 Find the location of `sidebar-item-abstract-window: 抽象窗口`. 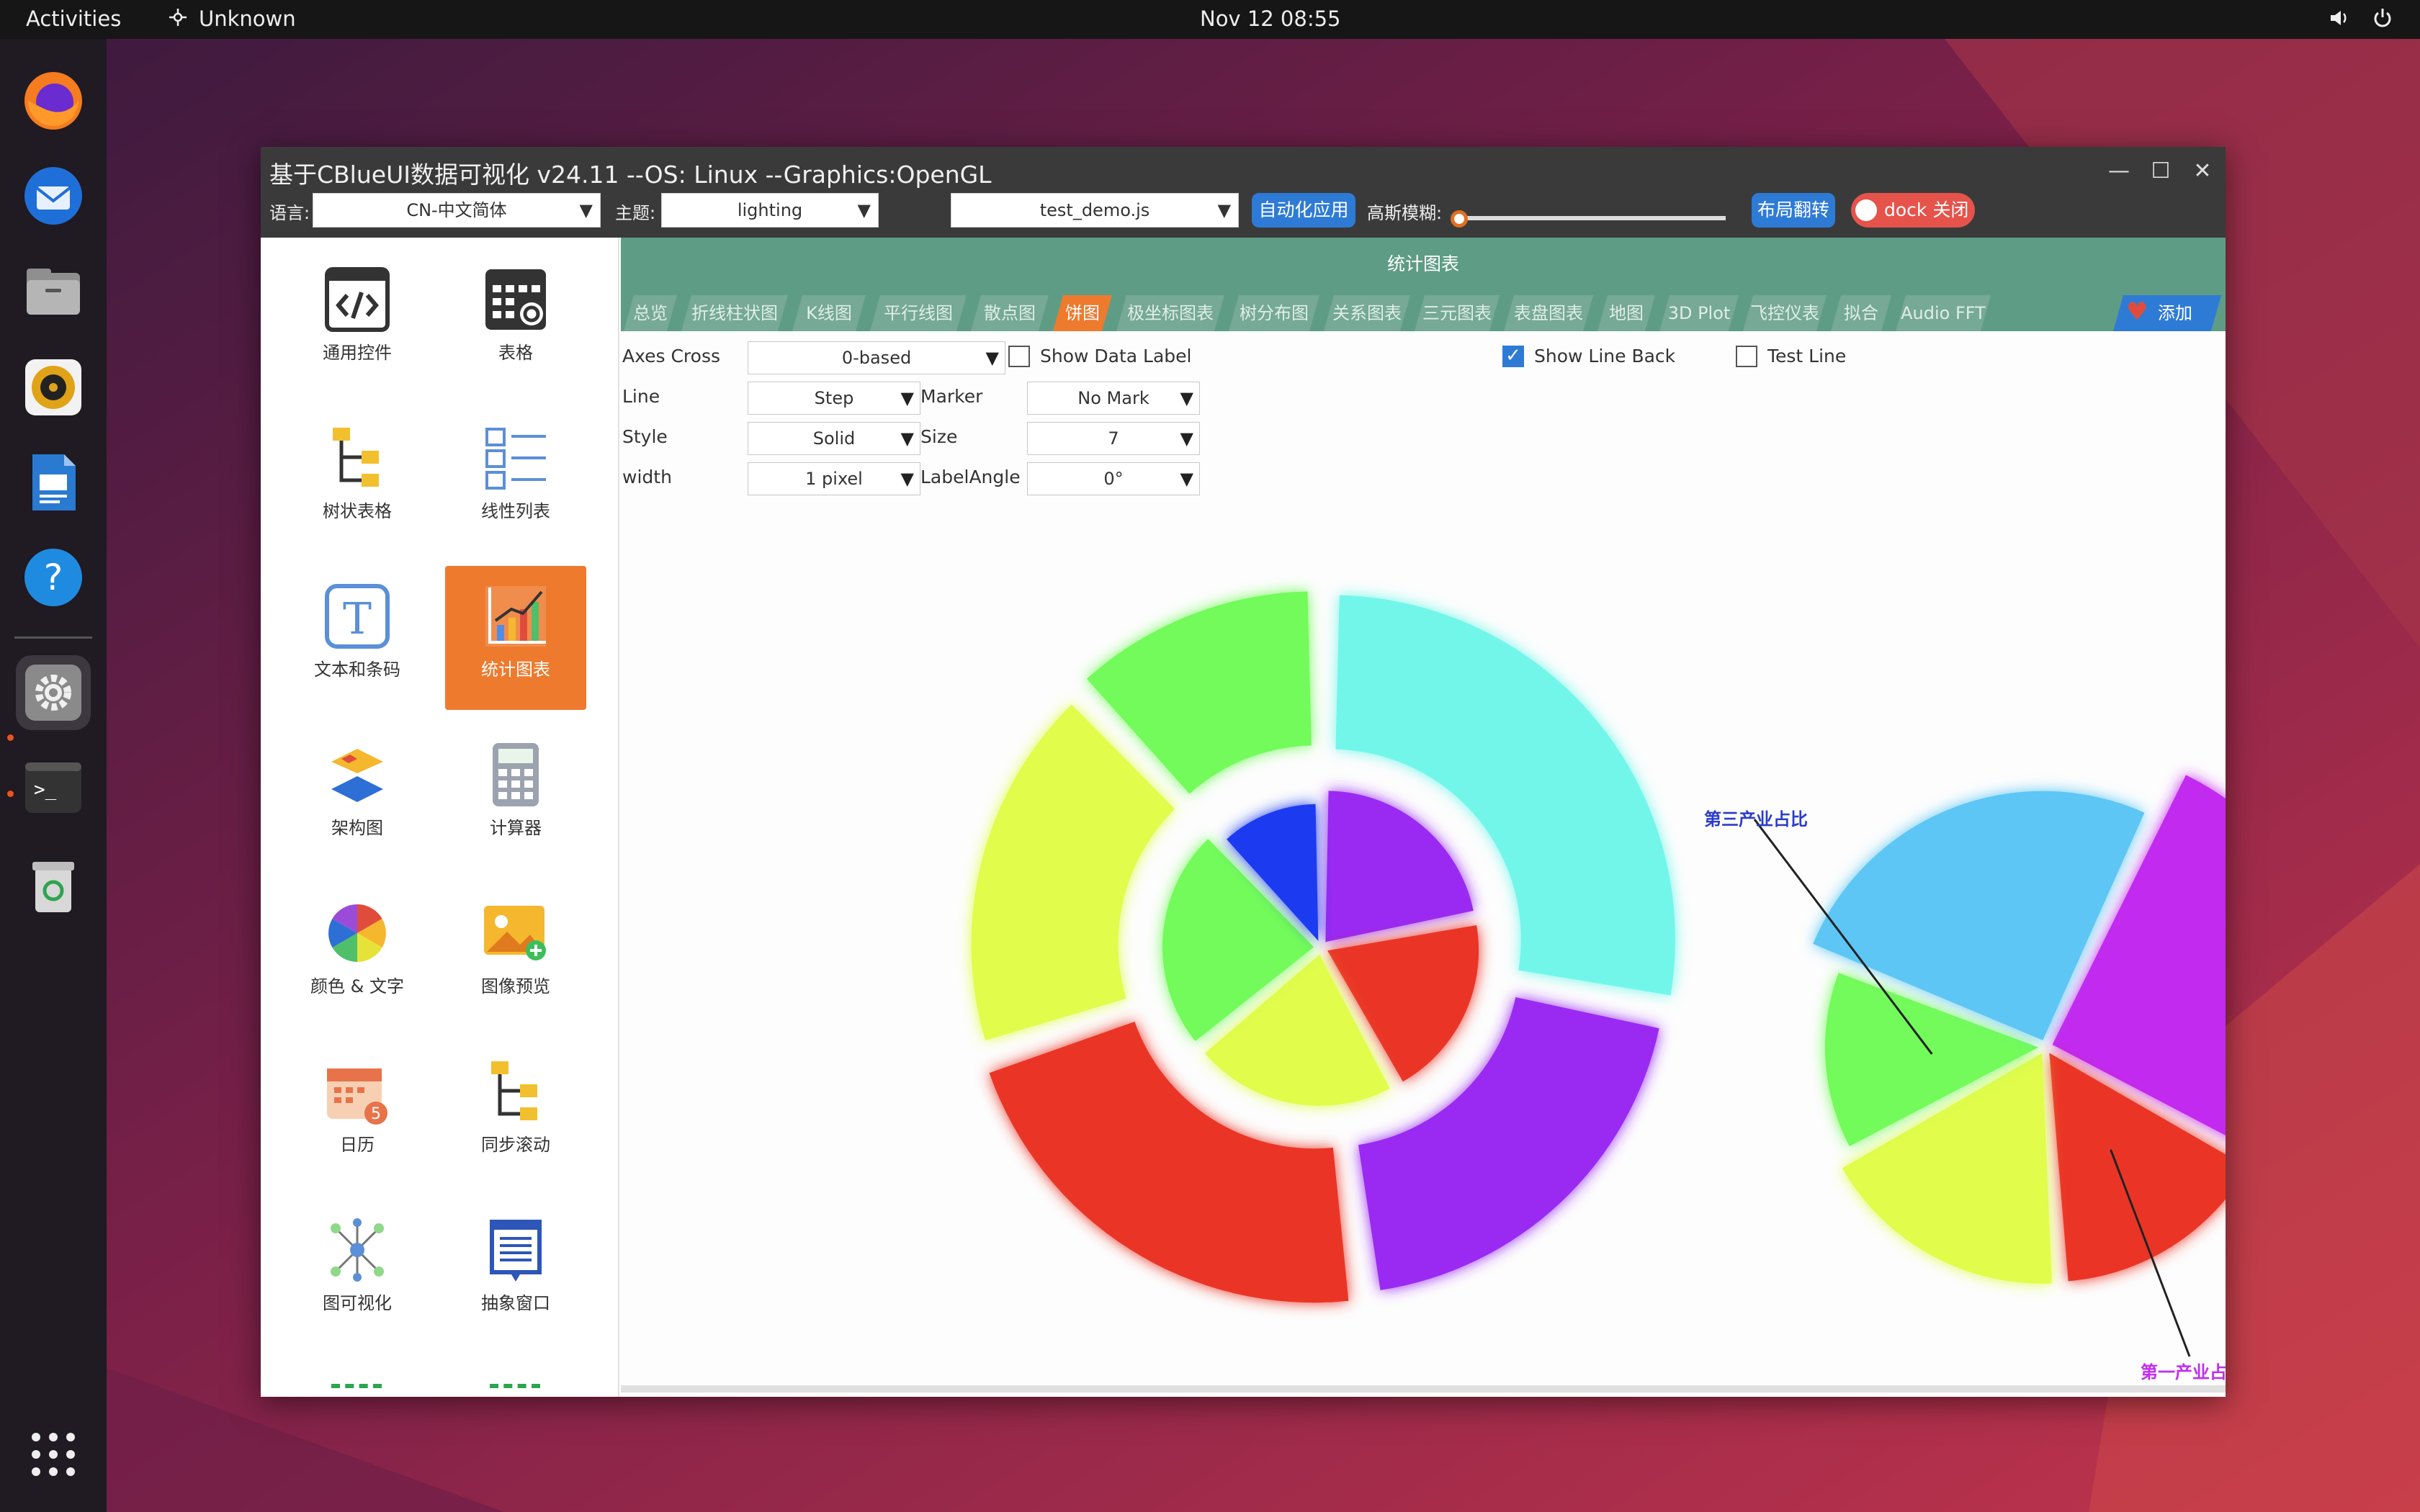

sidebar-item-abstract-window: 抽象窗口 is located at coordinates (515, 1272).